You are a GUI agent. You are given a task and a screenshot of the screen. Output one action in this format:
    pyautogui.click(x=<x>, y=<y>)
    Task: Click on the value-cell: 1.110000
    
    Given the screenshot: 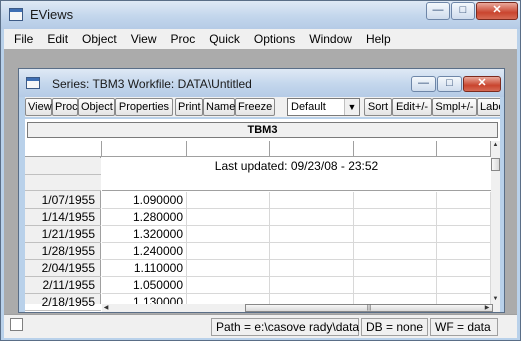 What is the action you would take?
    pyautogui.click(x=144, y=268)
    